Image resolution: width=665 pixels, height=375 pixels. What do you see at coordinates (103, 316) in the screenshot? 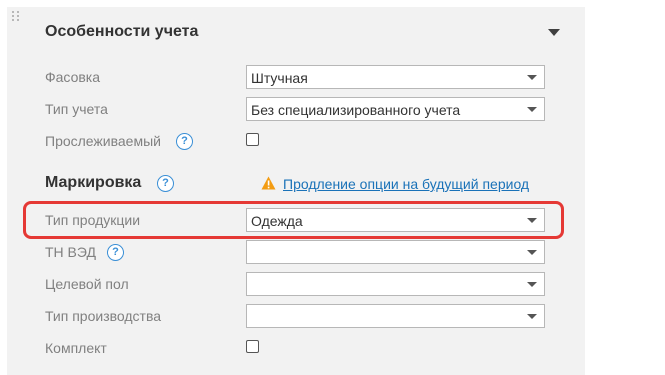
I see `production-type-label: Тип производства` at bounding box center [103, 316].